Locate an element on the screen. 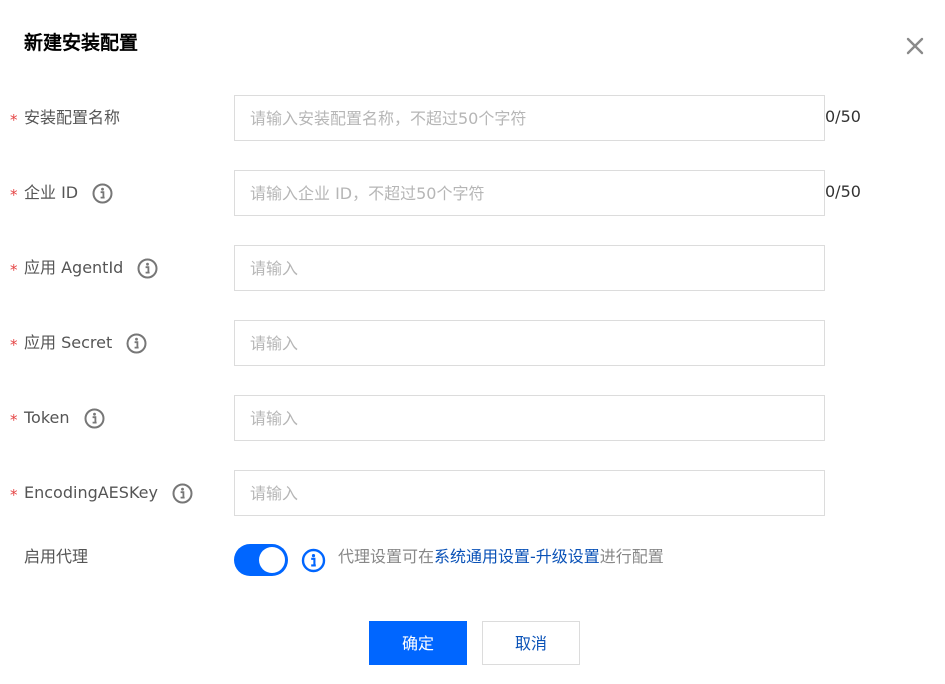  confirm-button: 确定 is located at coordinates (418, 643).